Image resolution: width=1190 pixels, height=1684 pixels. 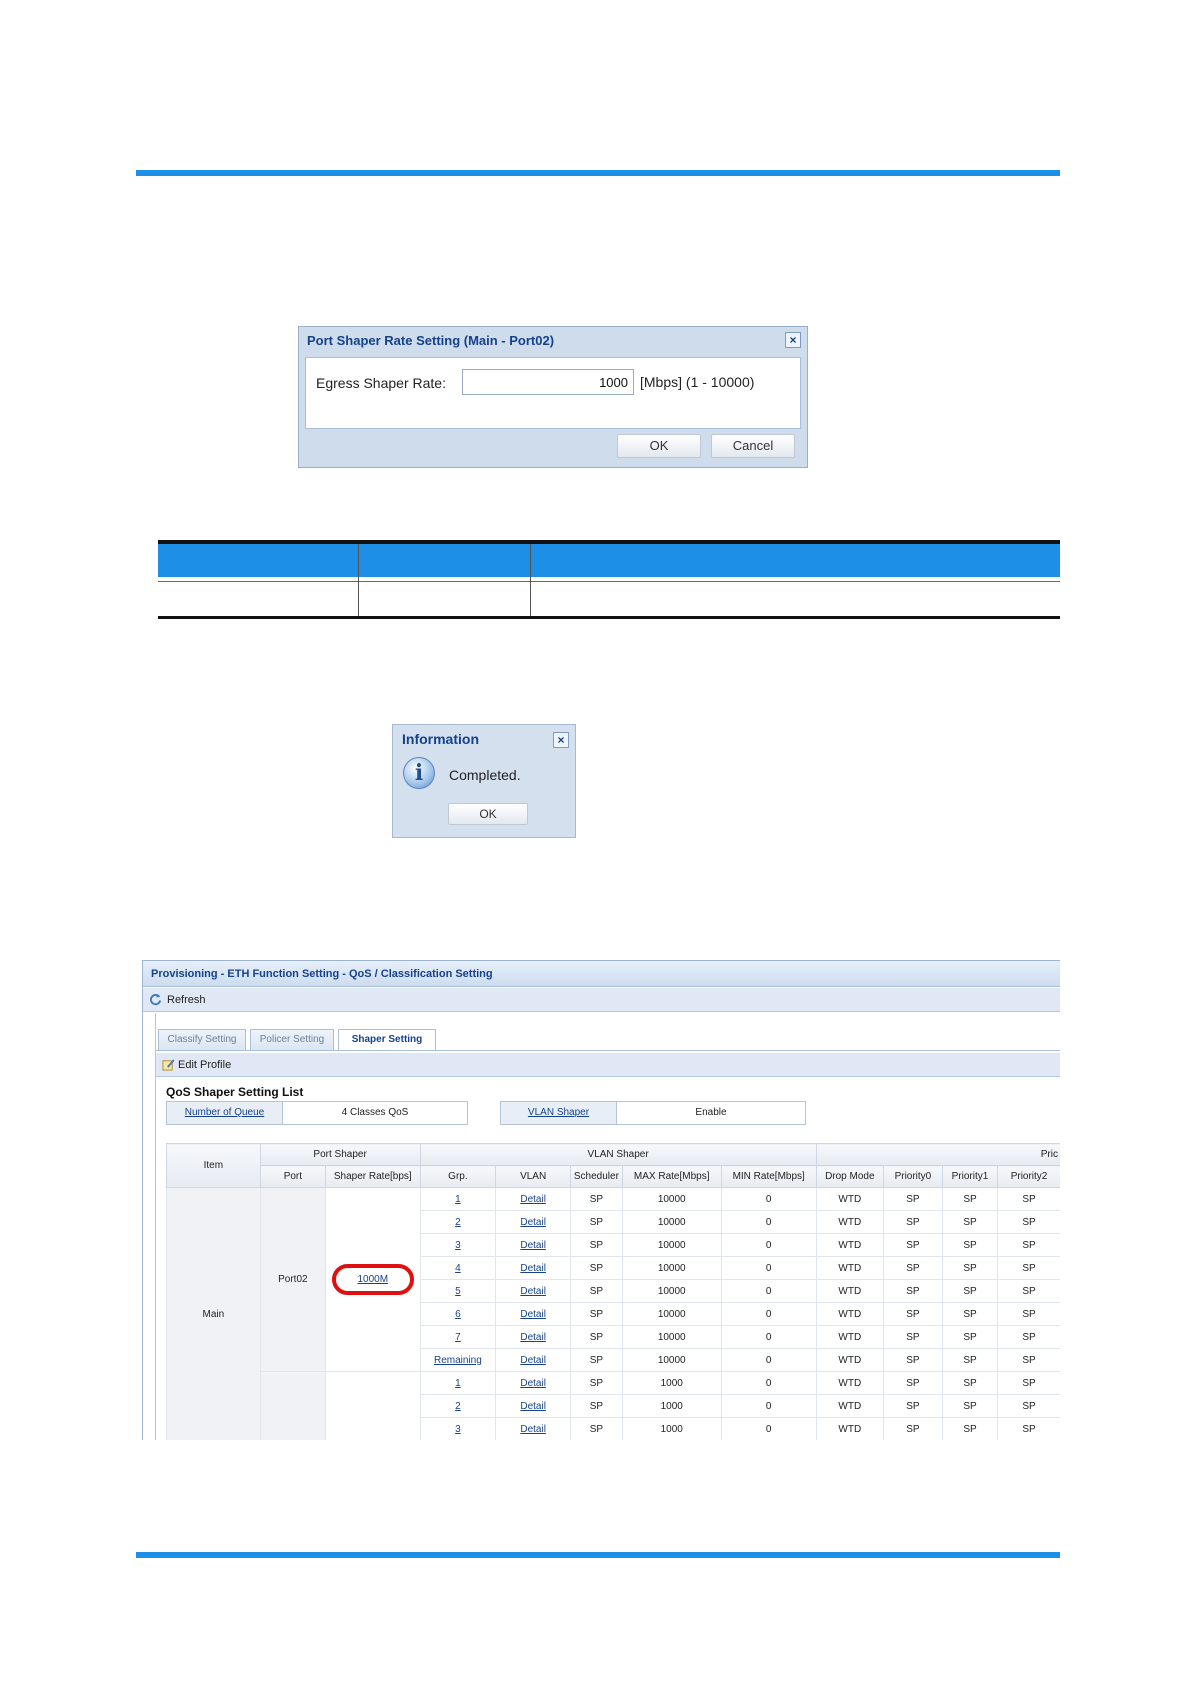 I want to click on grp-cell: 6, so click(x=458, y=1314).